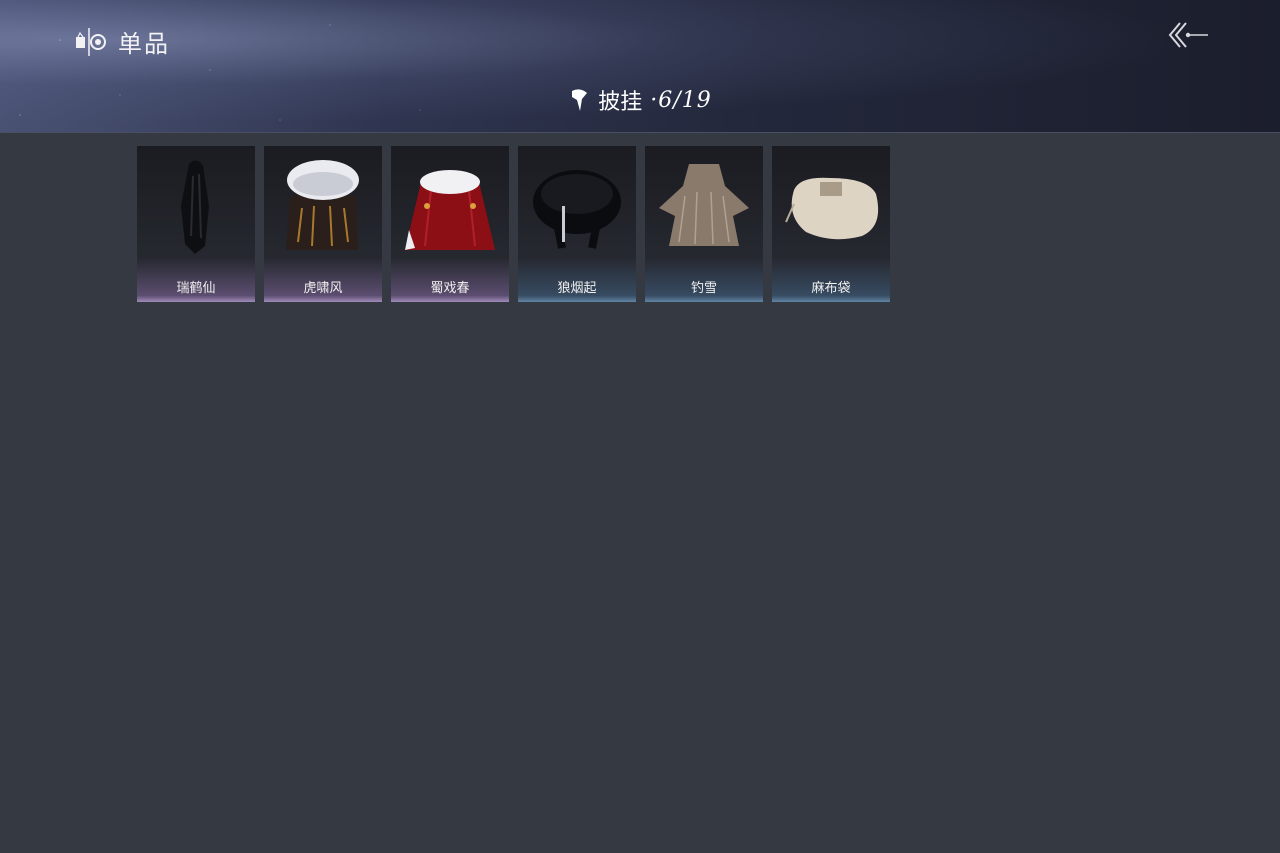 The image size is (1280, 853). I want to click on item-card-3: 蜀戏春, so click(450, 224).